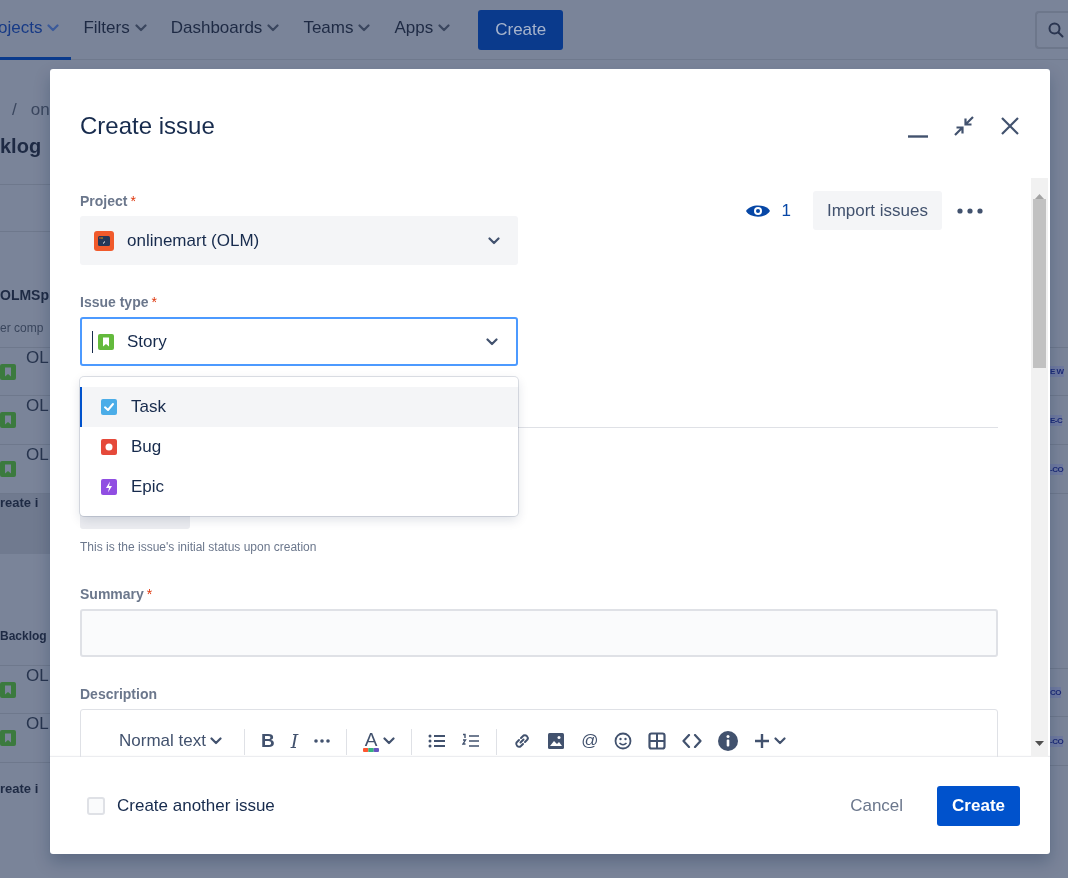  Describe the element at coordinates (623, 741) in the screenshot. I see `smiley-icon` at that location.